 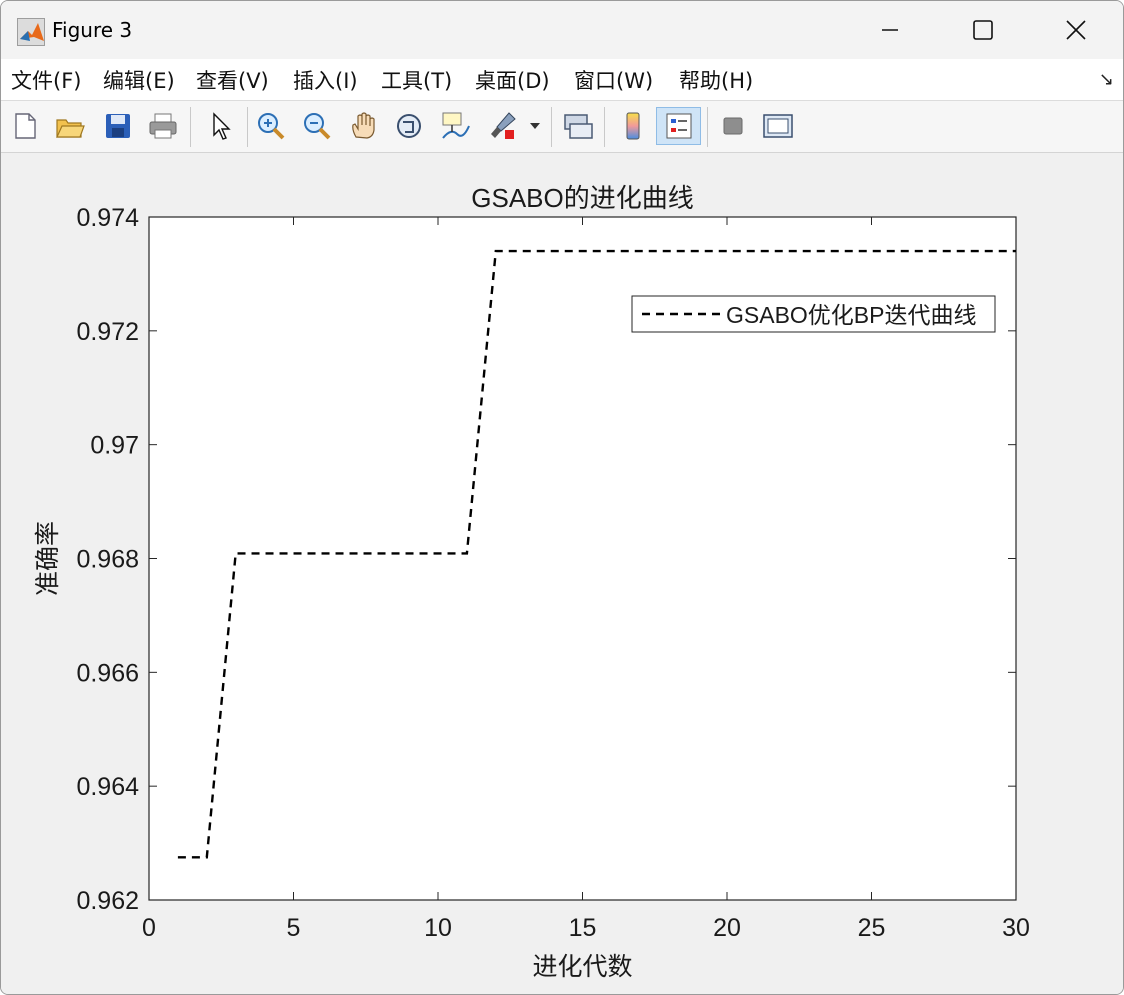 What do you see at coordinates (633, 126) in the screenshot?
I see `colorbar-icon` at bounding box center [633, 126].